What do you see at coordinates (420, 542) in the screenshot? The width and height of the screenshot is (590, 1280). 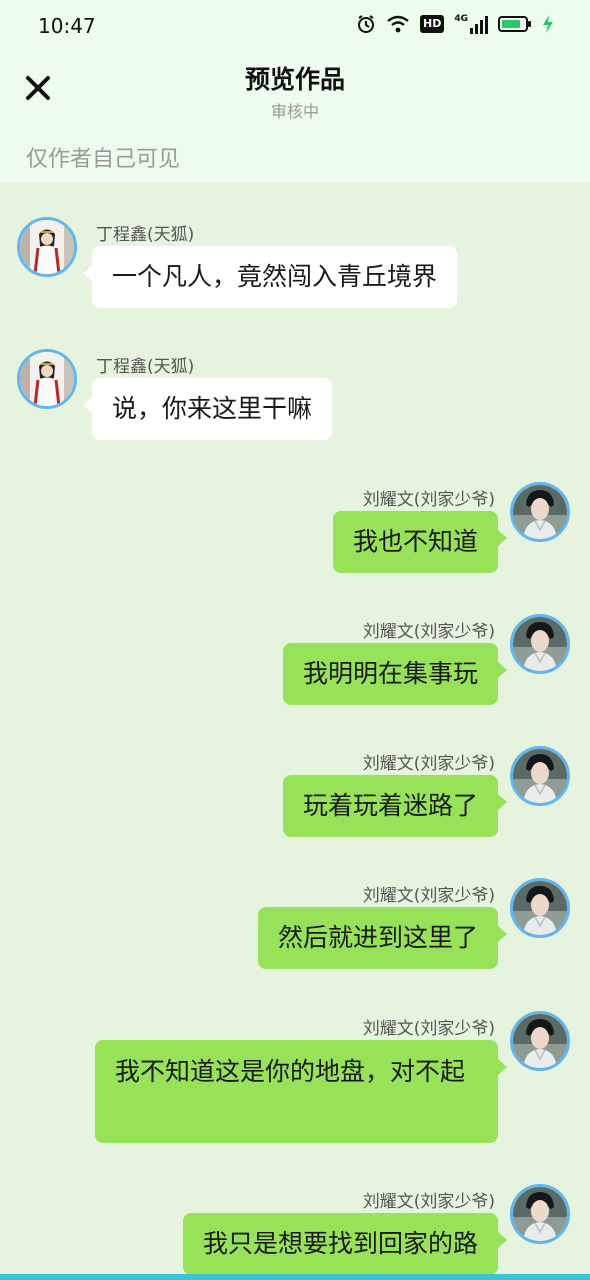 I see `message-bubble: 我也不知道` at bounding box center [420, 542].